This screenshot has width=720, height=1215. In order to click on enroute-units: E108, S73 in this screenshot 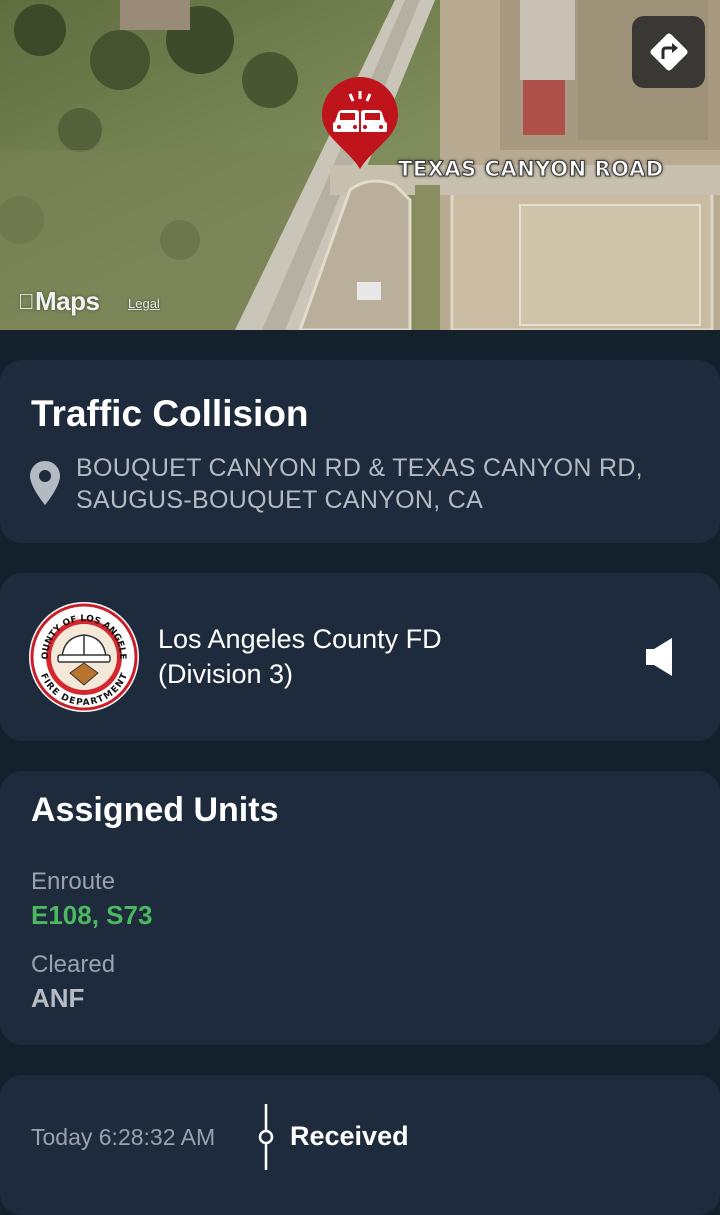, I will do `click(92, 915)`.